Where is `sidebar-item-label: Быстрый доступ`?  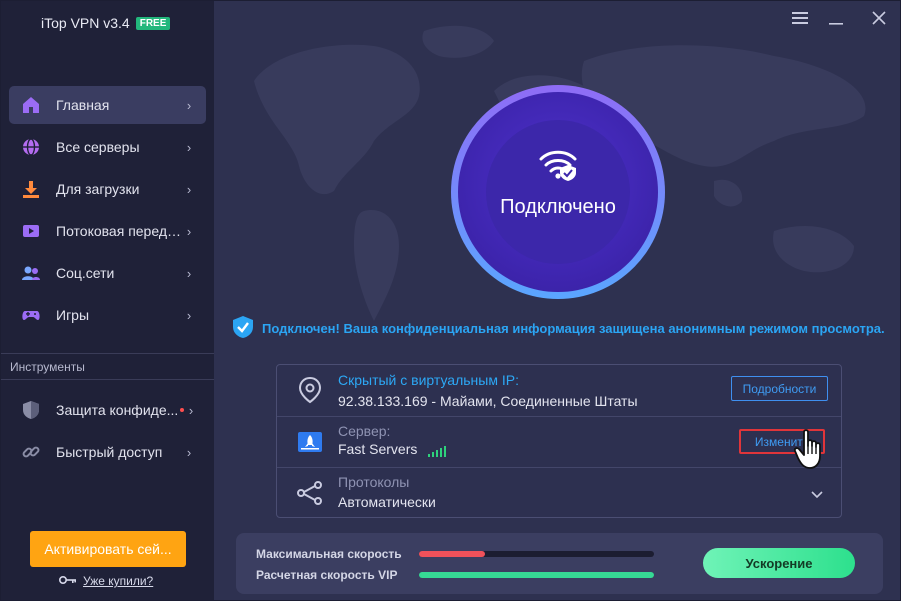
sidebar-item-label: Быстрый доступ is located at coordinates (109, 452).